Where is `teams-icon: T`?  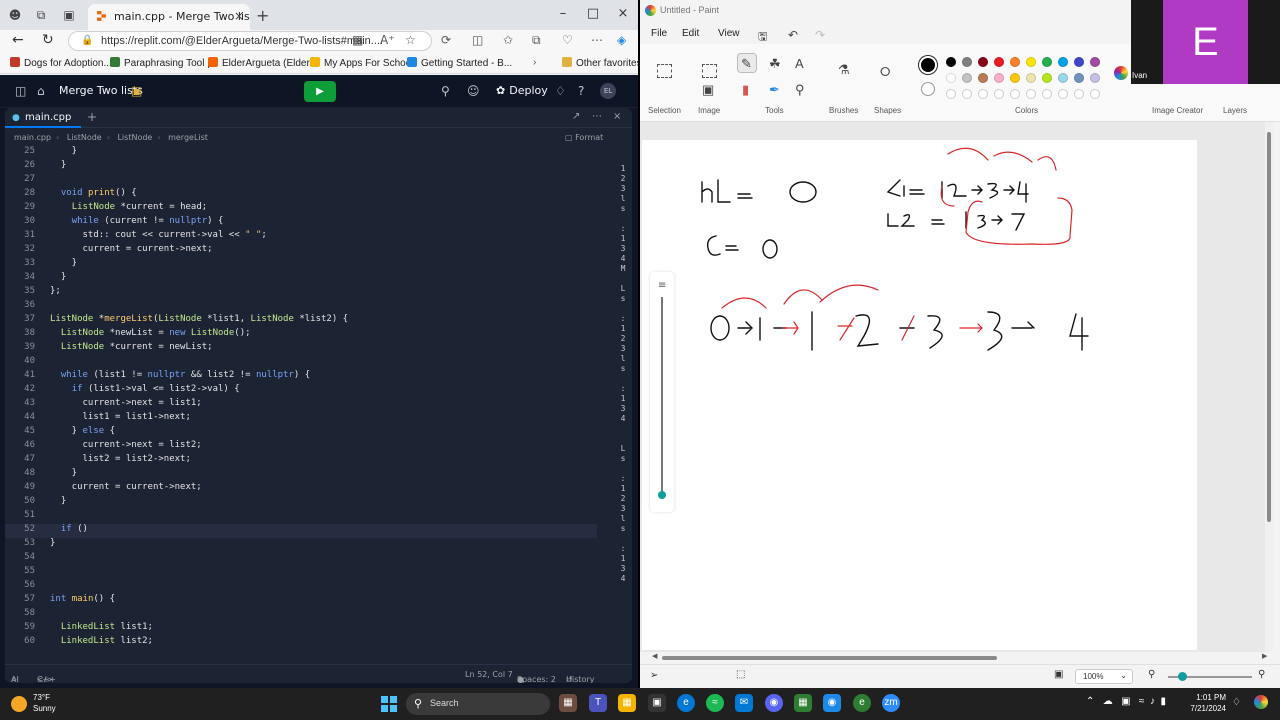 teams-icon: T is located at coordinates (598, 703).